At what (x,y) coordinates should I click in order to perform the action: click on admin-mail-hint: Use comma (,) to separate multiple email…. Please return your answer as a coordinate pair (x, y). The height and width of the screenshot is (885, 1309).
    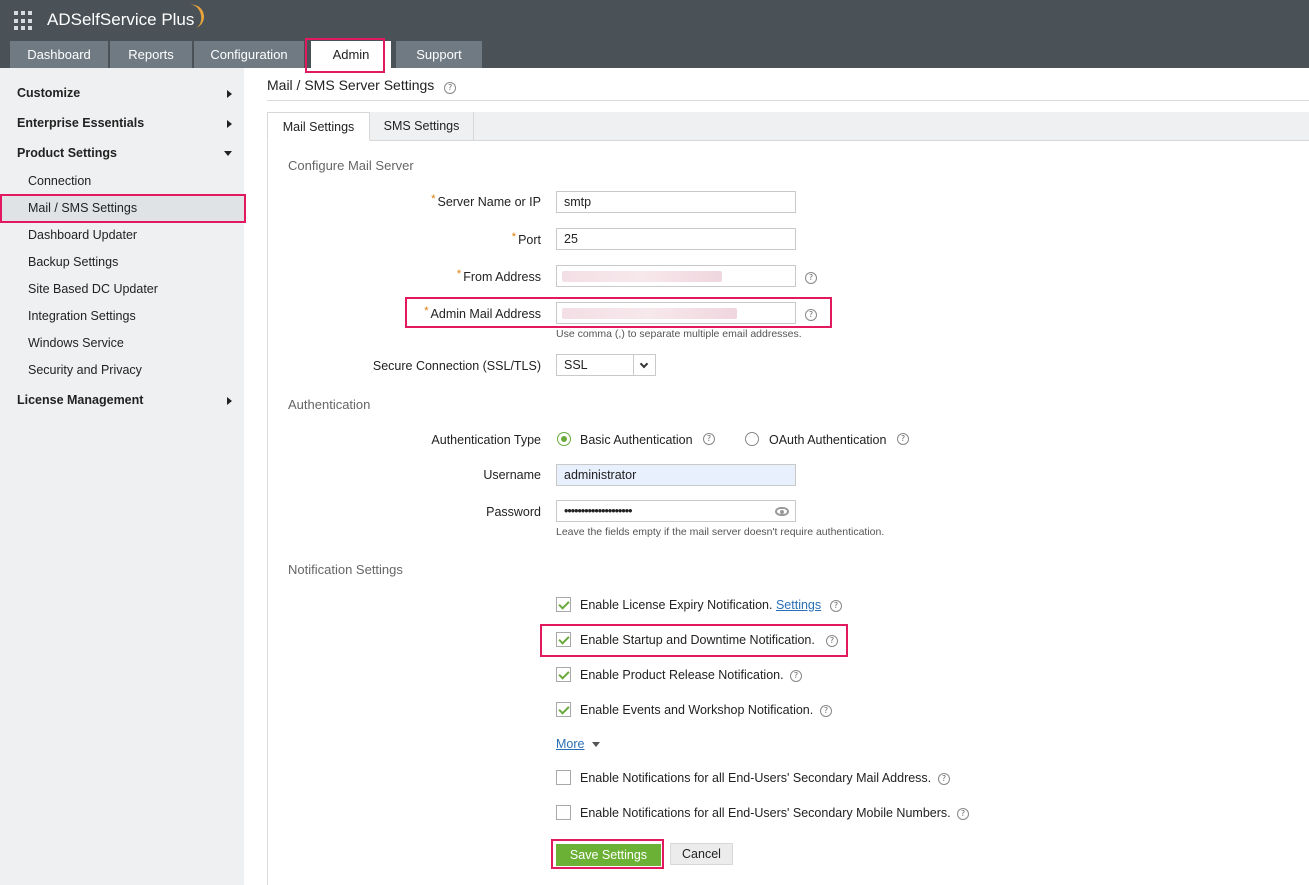
    Looking at the image, I should click on (679, 334).